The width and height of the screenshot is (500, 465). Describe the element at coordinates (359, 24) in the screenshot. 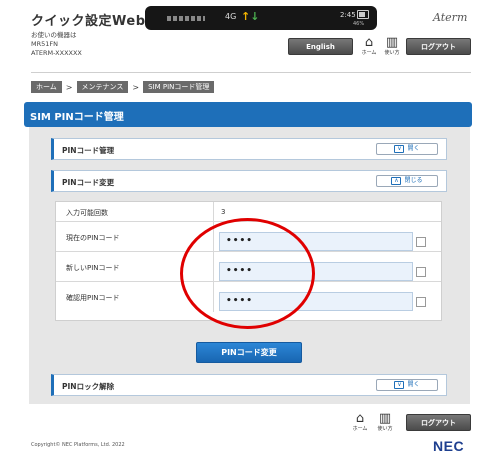

I see `battery-percent: 46%` at that location.